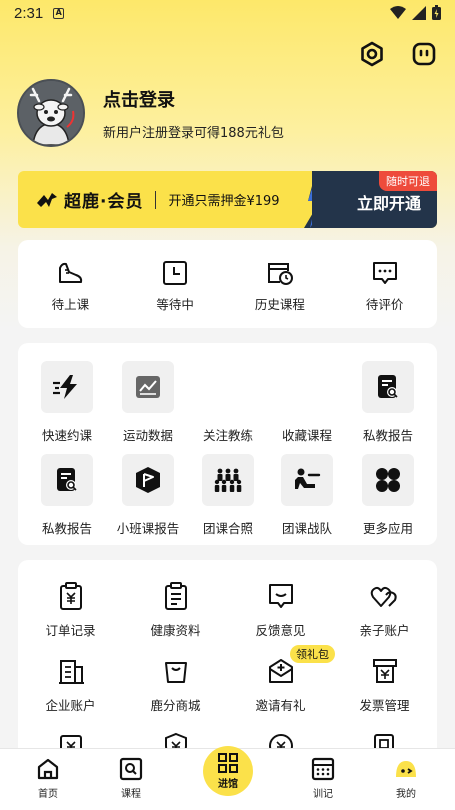 This screenshot has height=810, width=455. Describe the element at coordinates (175, 685) in the screenshot. I see `points-mall: 鹿分商城` at that location.